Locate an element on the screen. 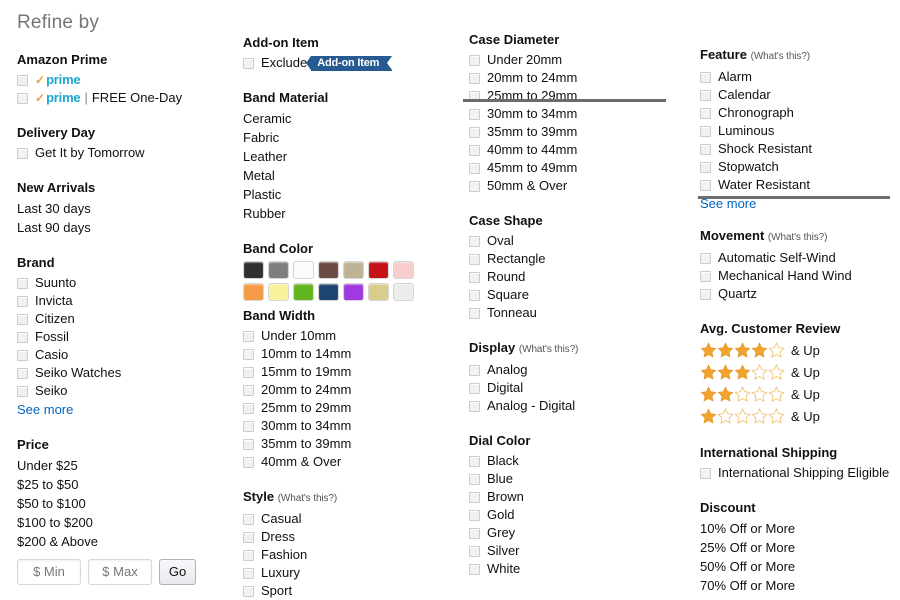  filter-item-case-diameter: 30mm to 34mm is located at coordinates (576, 114).